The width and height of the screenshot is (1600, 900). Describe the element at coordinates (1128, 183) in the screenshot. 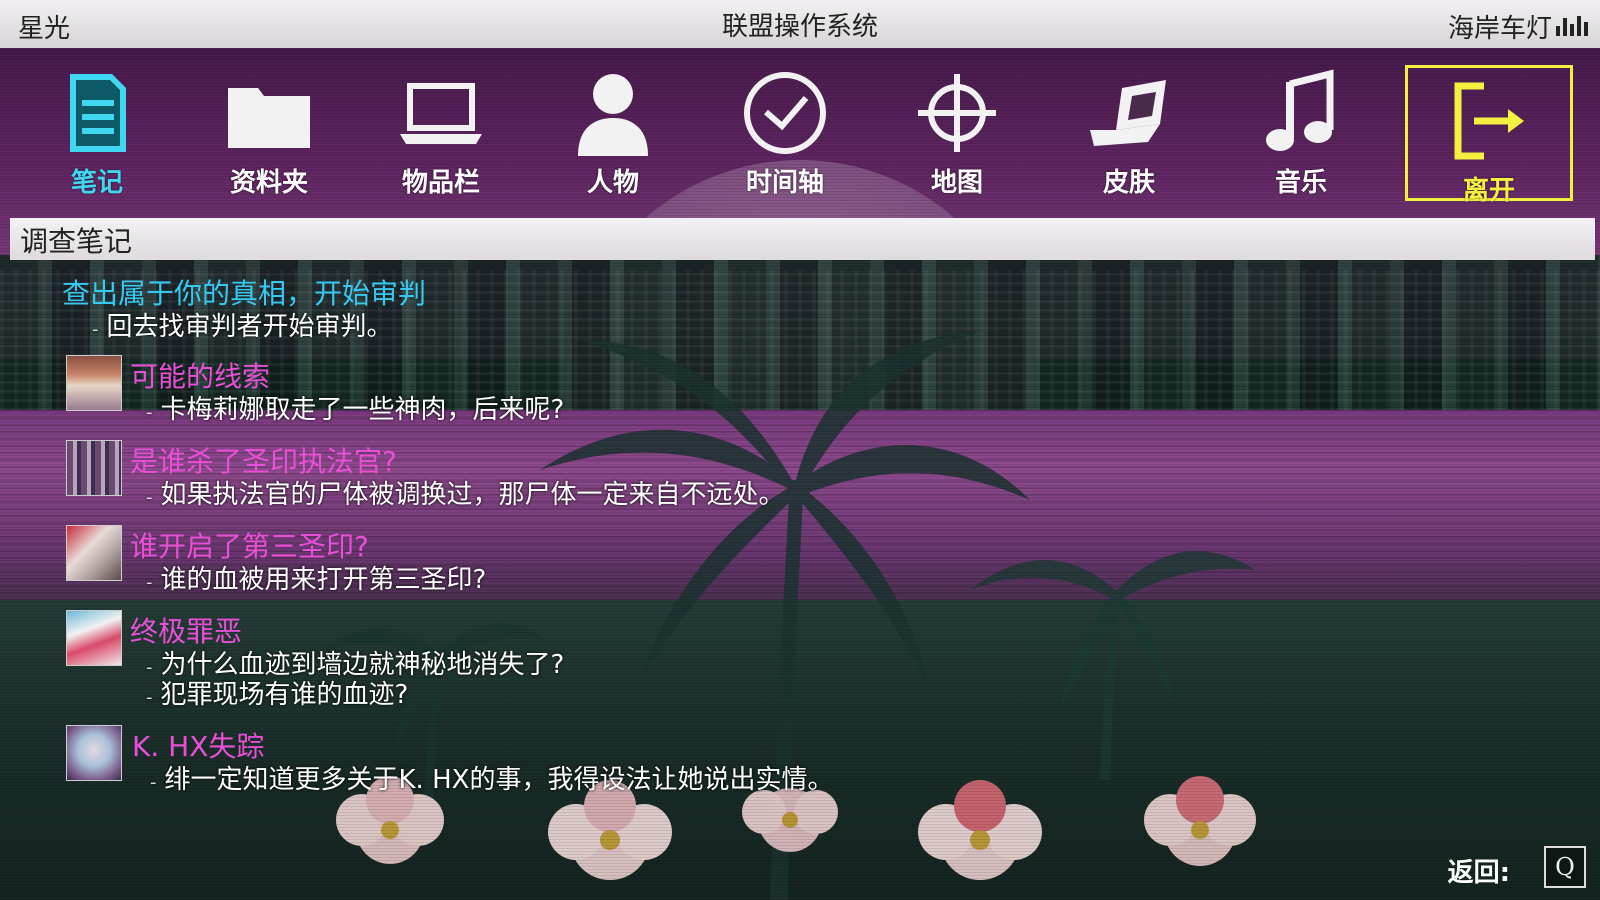

I see `nav-label: 皮肤` at that location.